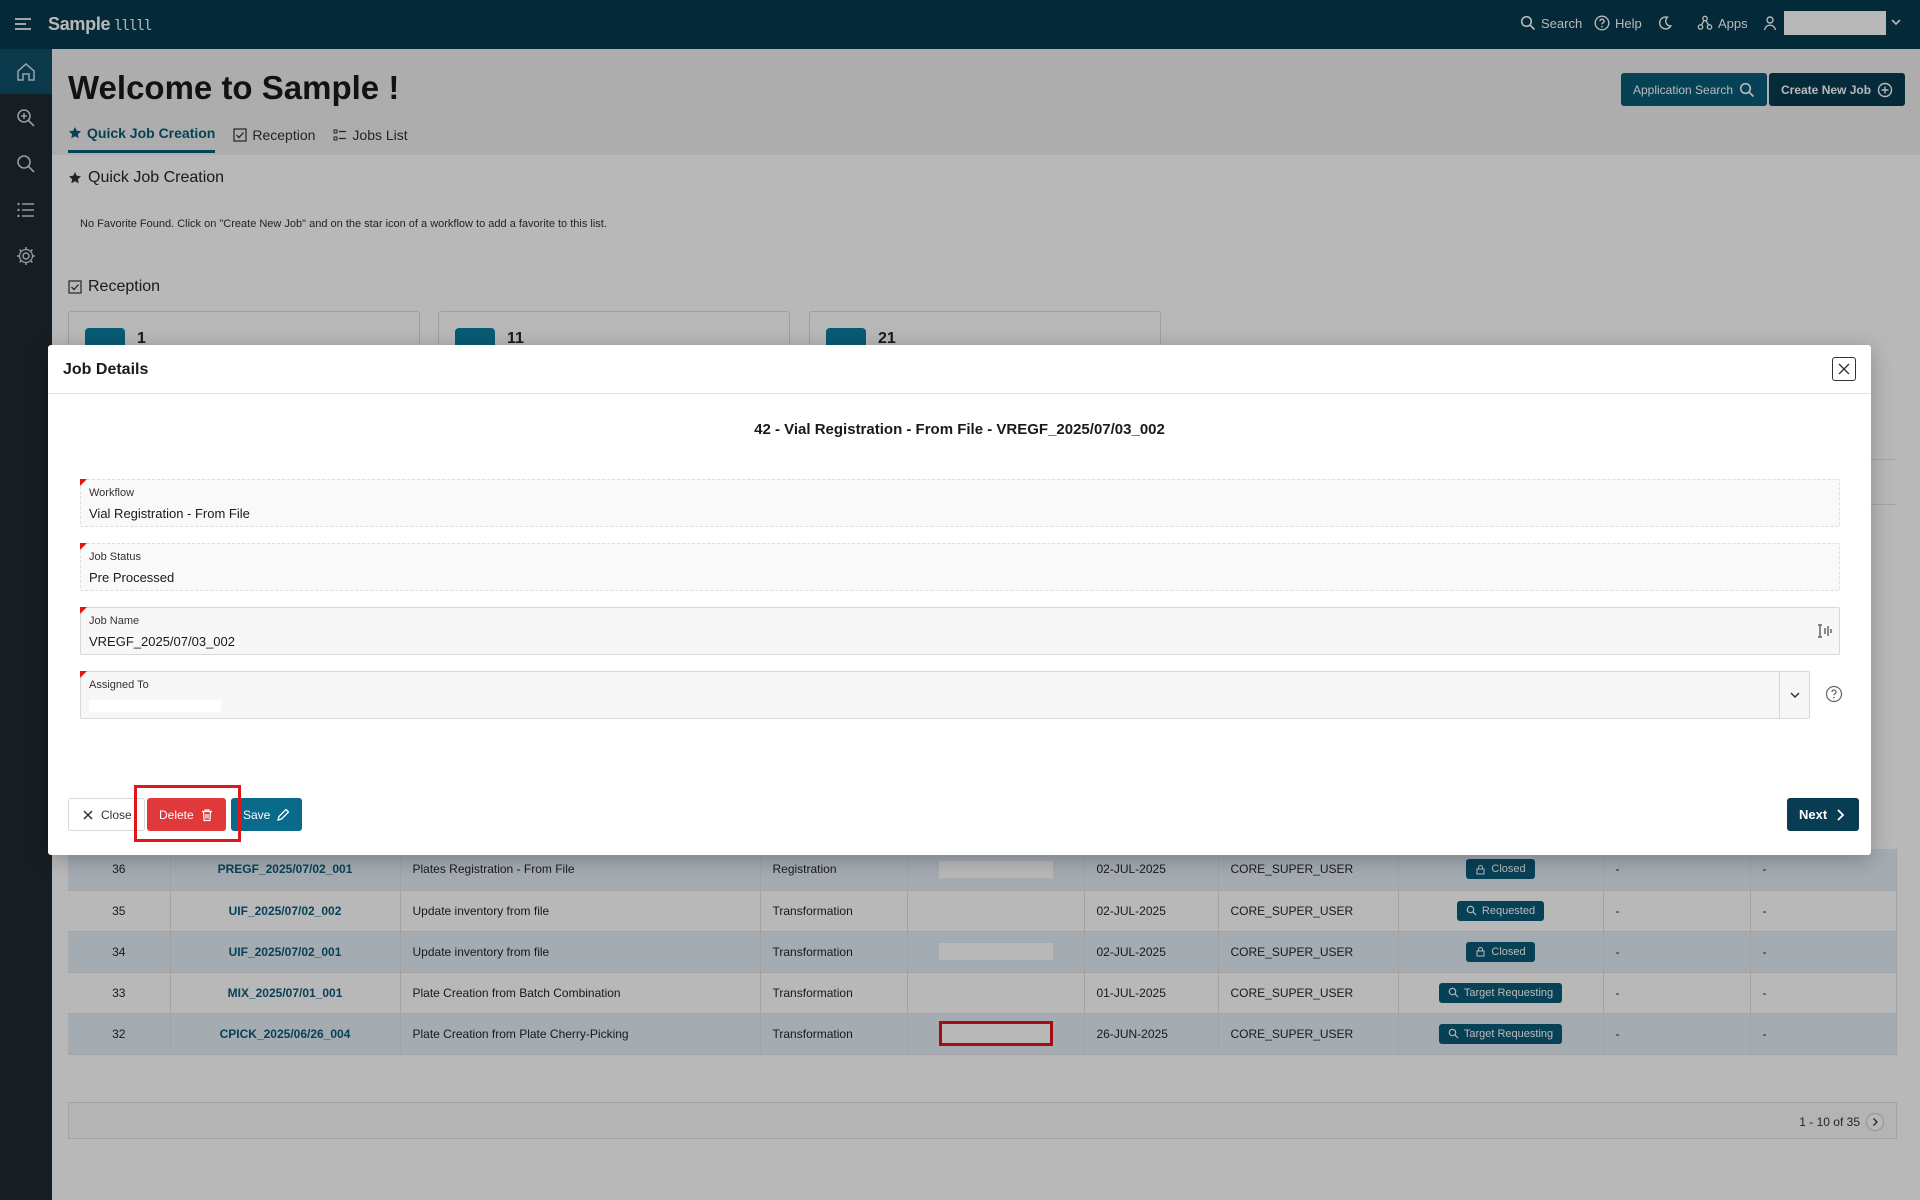 The height and width of the screenshot is (1200, 1920). I want to click on delete-highlight-annotation, so click(187, 813).